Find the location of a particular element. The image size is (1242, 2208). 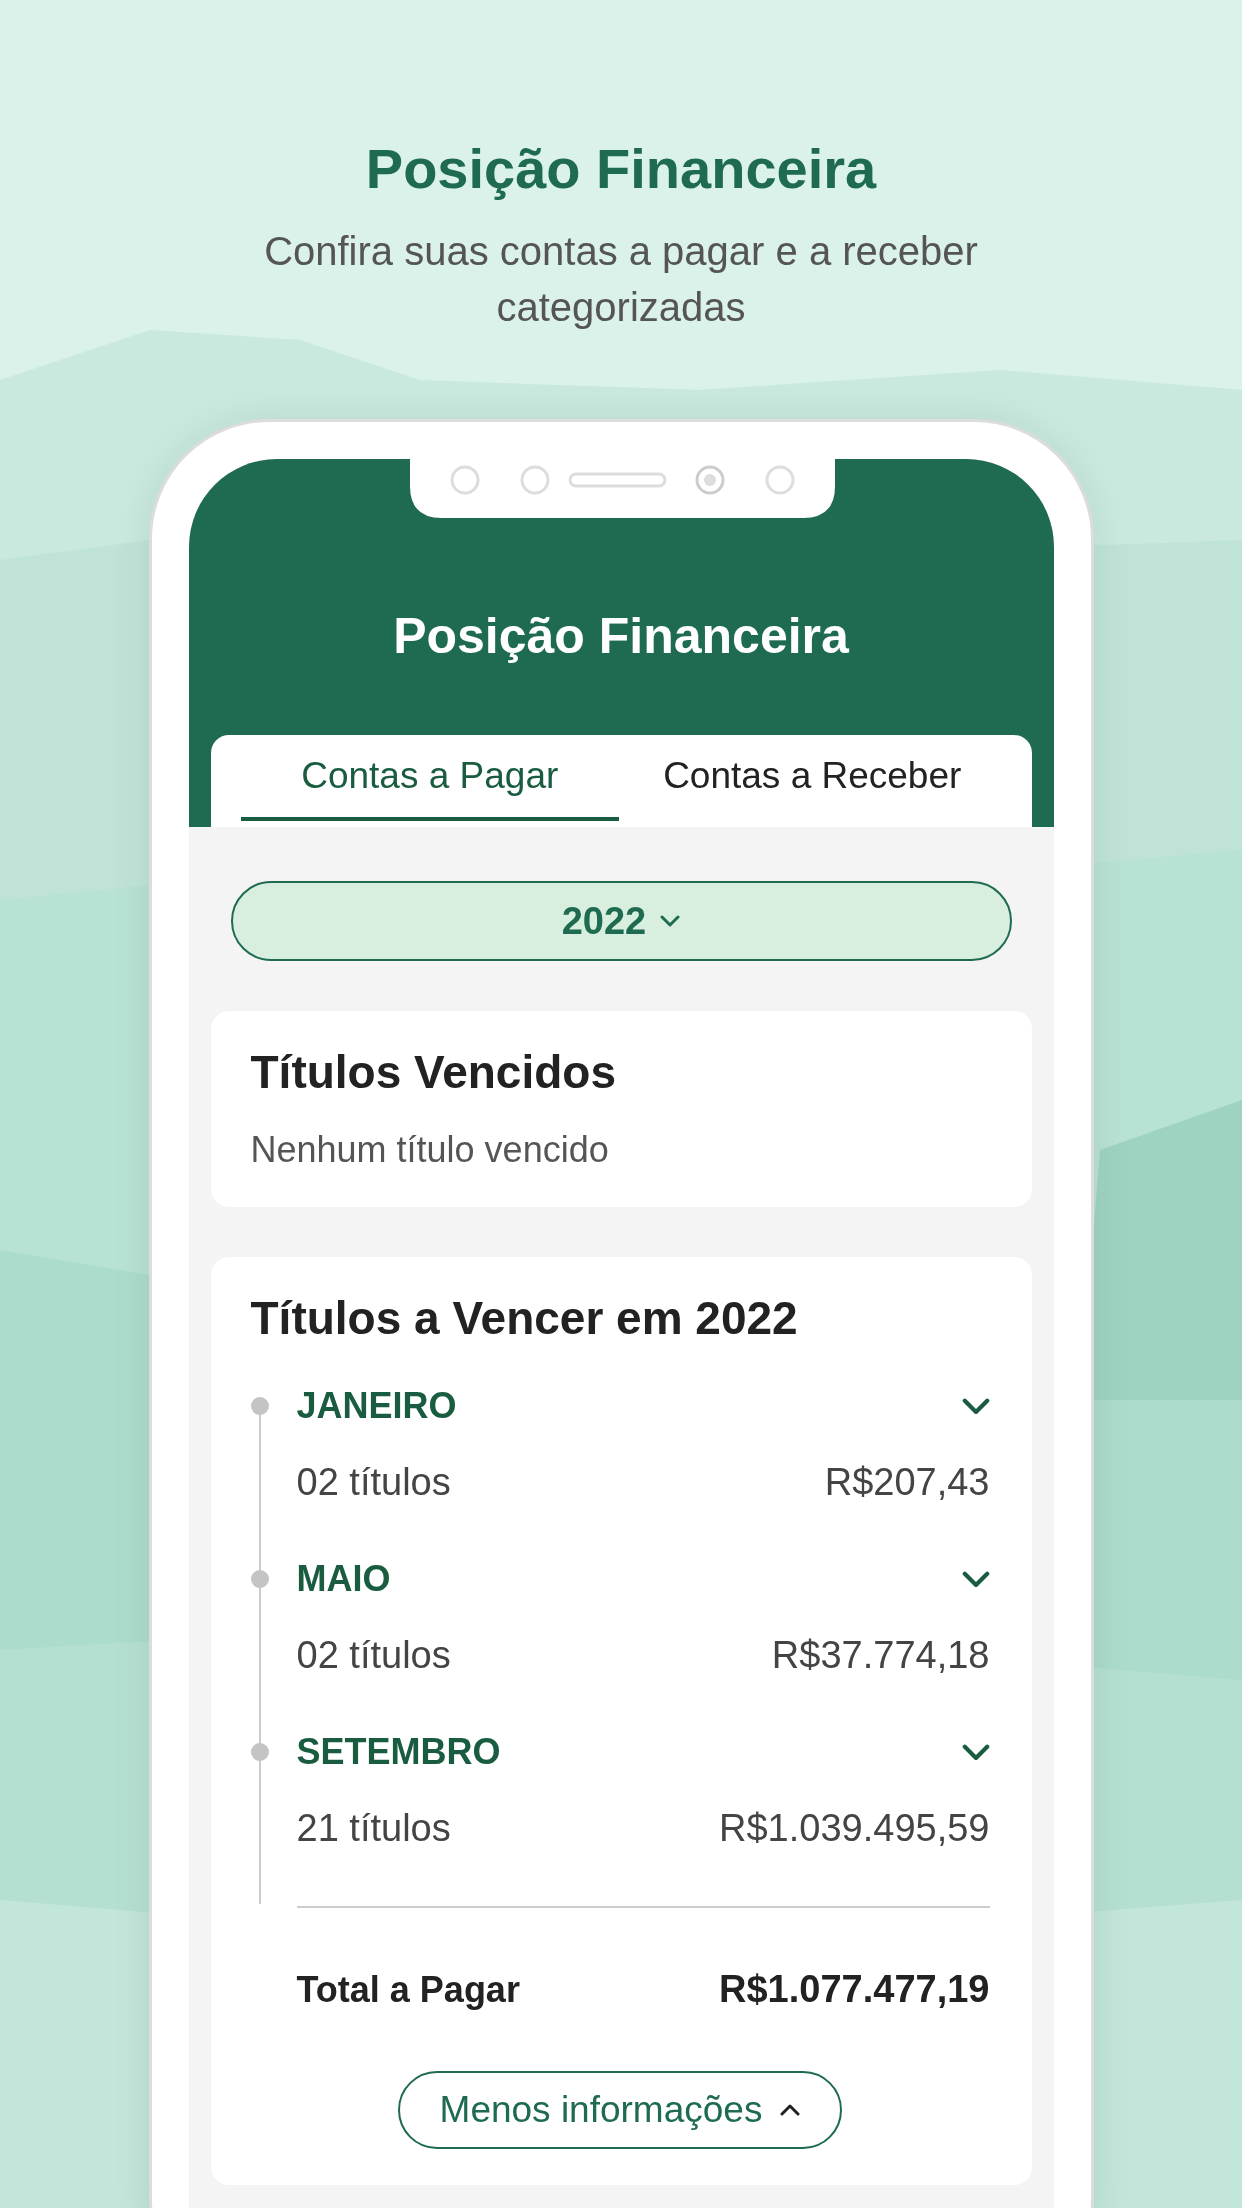

subtitle: Confira suas contas a pagar e a receber categorizadas is located at coordinates (621, 279).